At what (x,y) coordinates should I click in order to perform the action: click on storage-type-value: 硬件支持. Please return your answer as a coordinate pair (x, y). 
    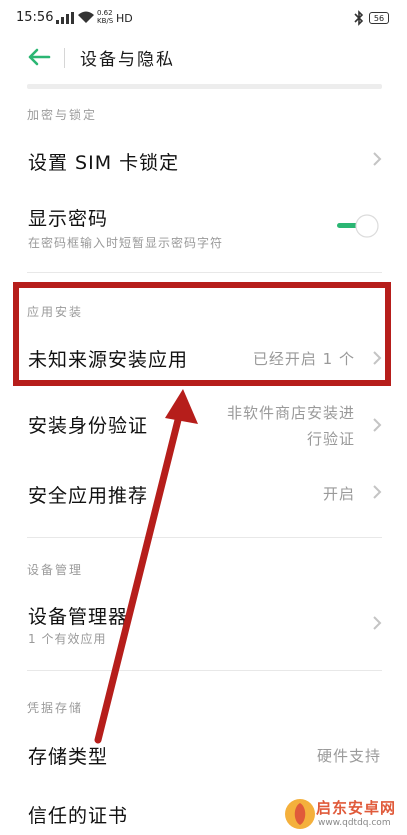
    Looking at the image, I should click on (348, 756).